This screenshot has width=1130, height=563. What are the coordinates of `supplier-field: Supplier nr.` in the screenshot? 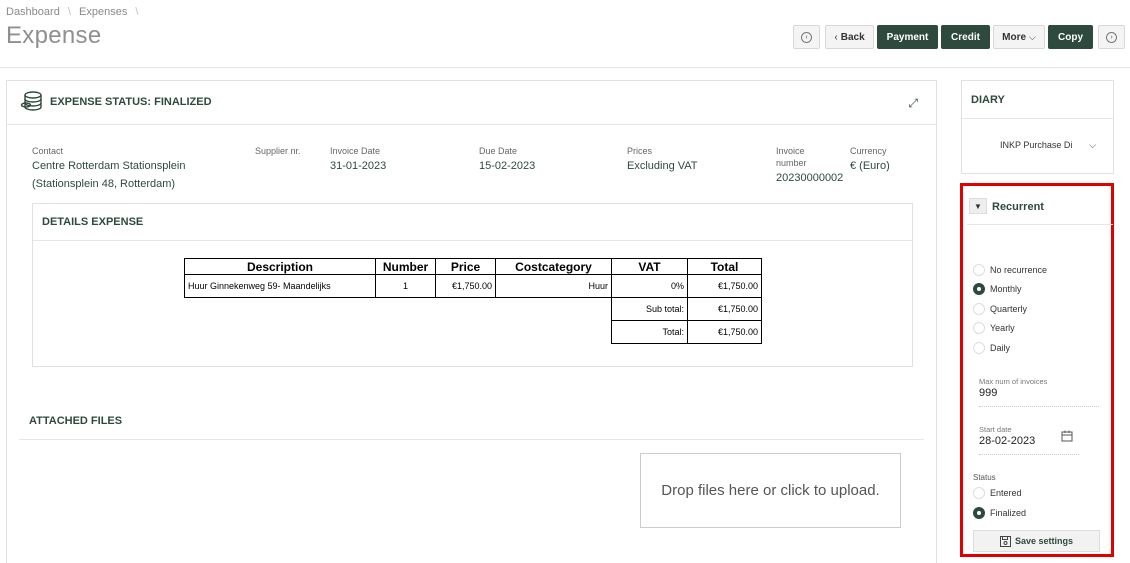 It's located at (278, 151).